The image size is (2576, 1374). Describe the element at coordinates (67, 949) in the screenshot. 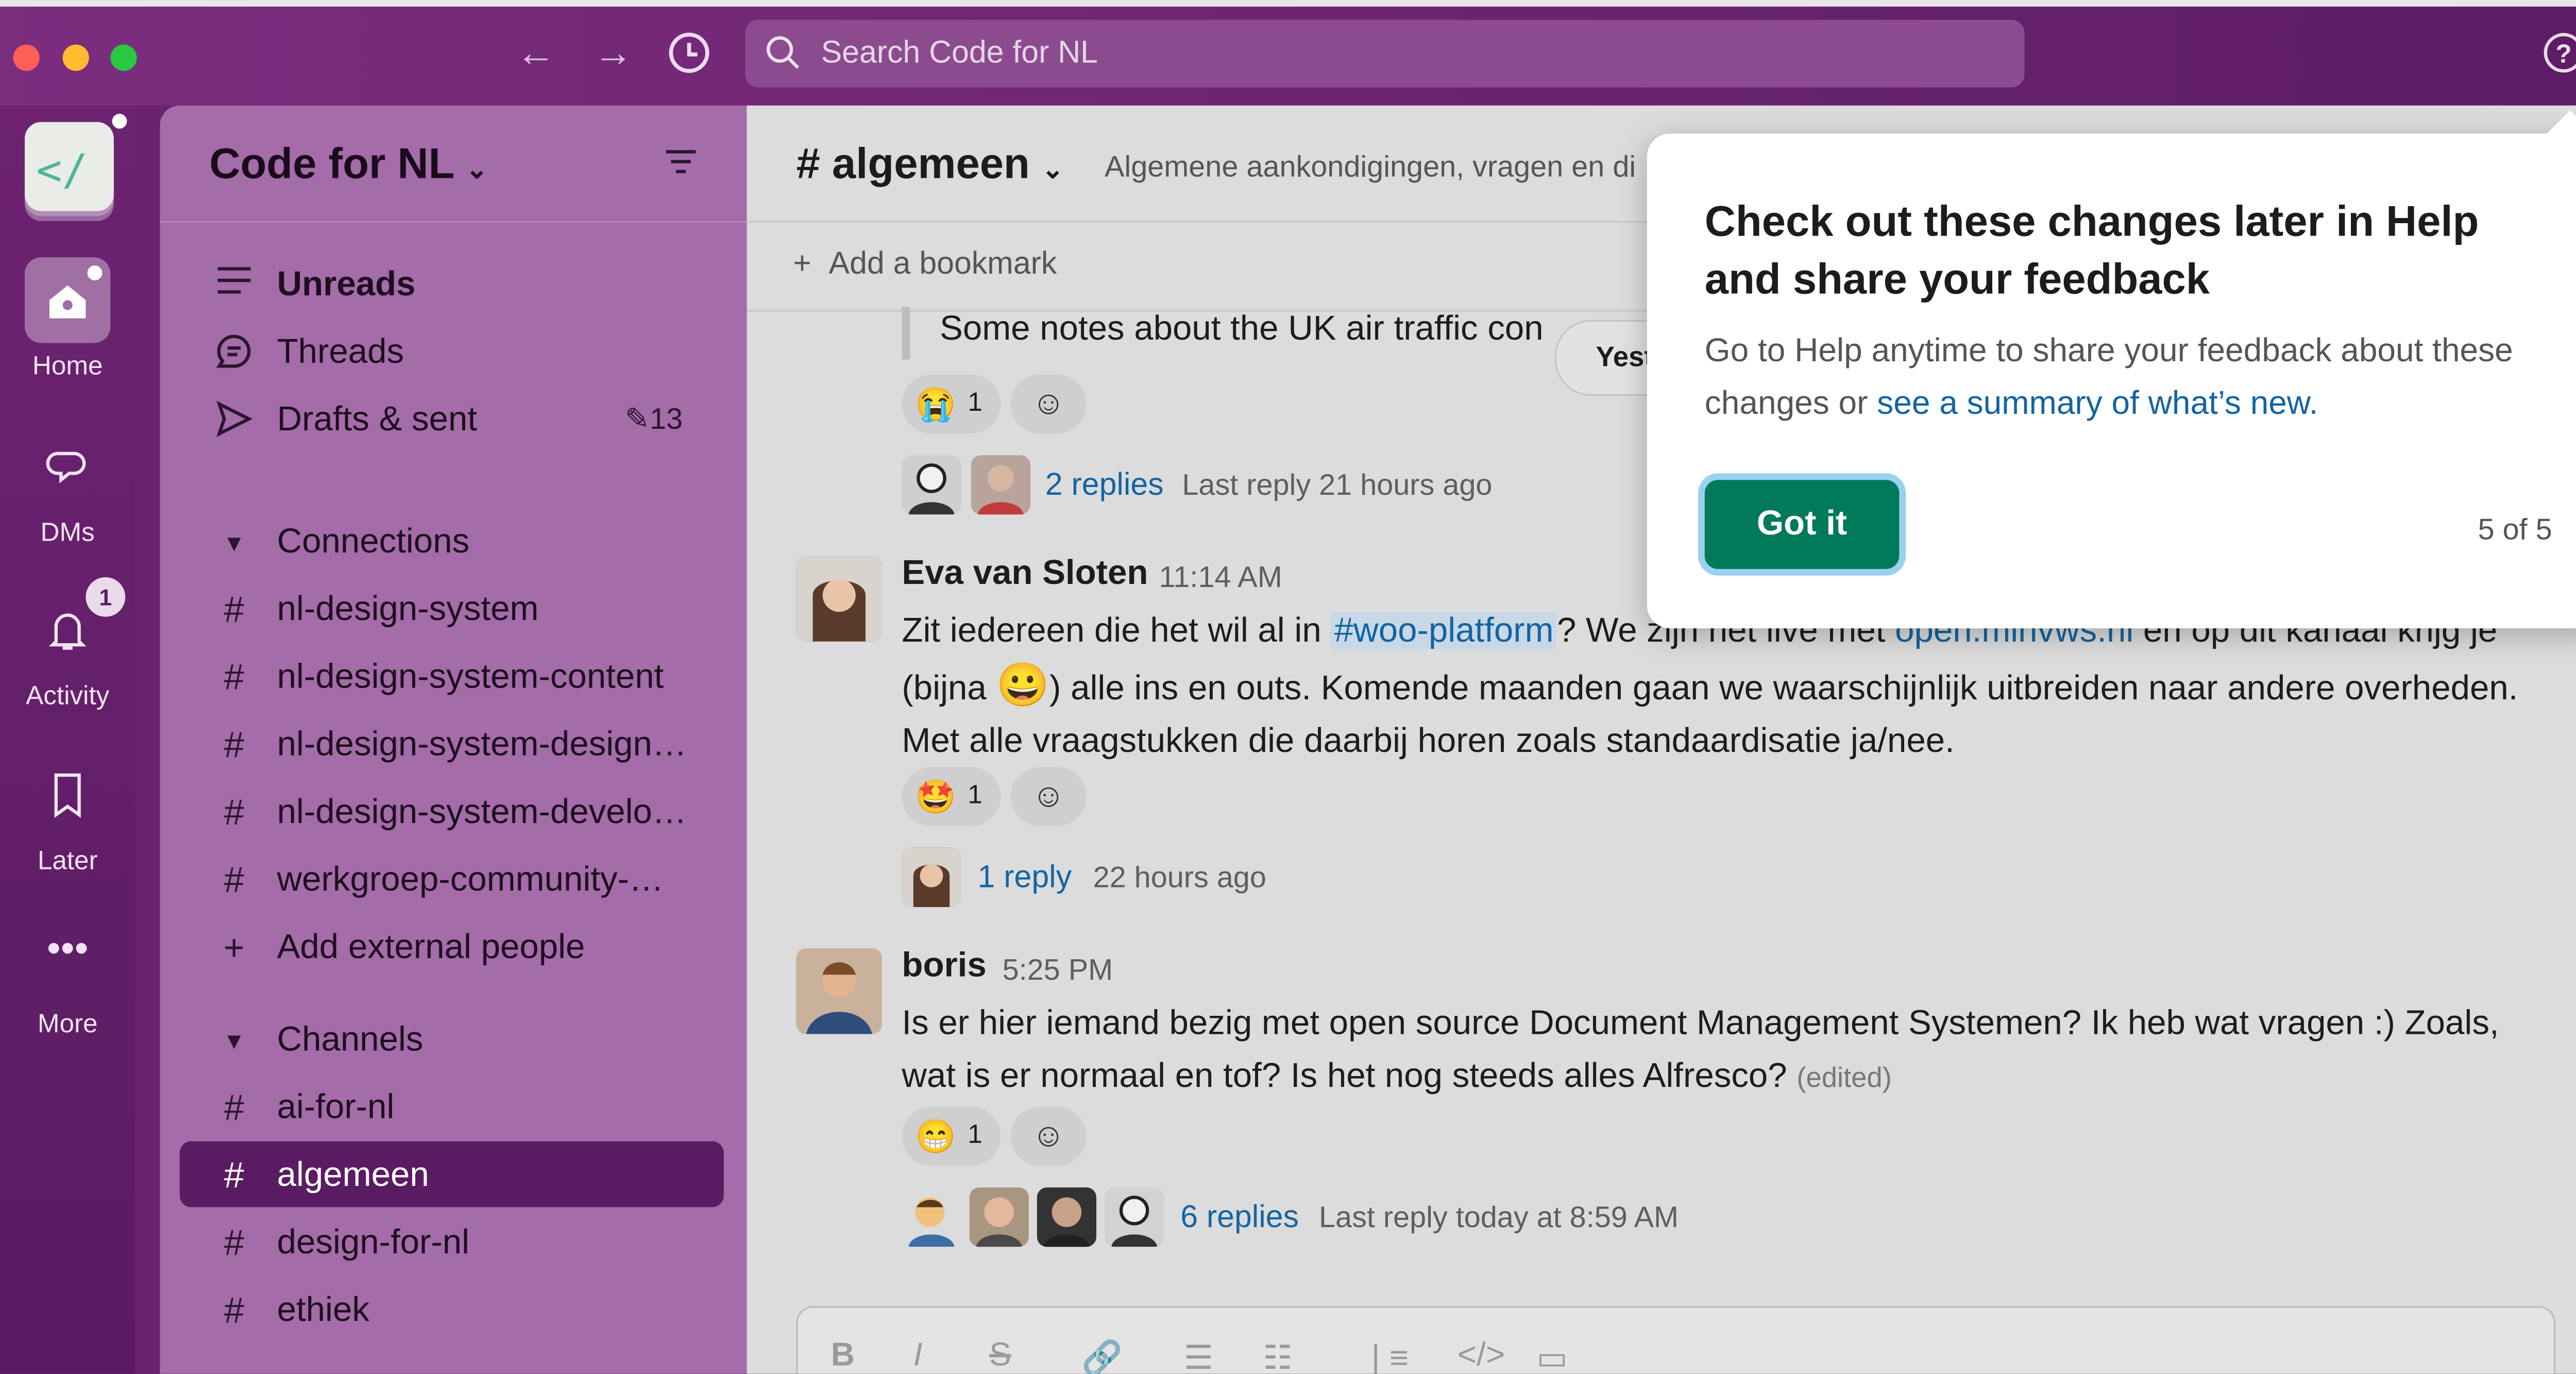

I see `more-icon: •••` at that location.